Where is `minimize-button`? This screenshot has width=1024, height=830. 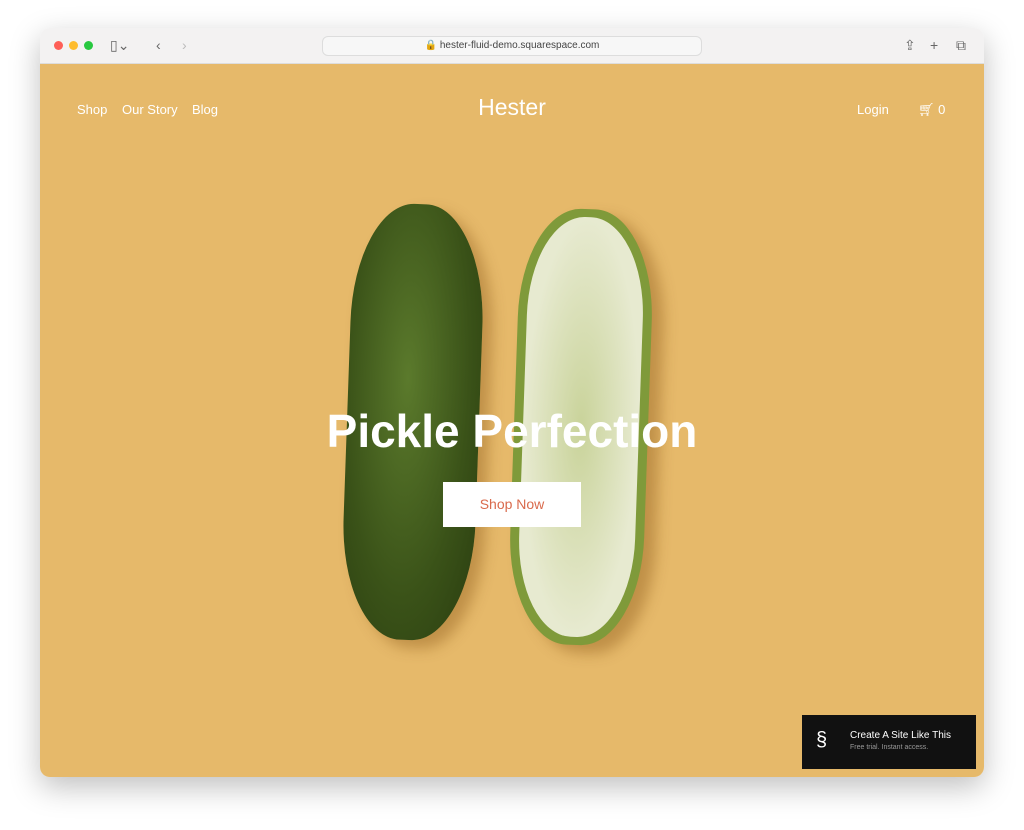 minimize-button is located at coordinates (73, 45).